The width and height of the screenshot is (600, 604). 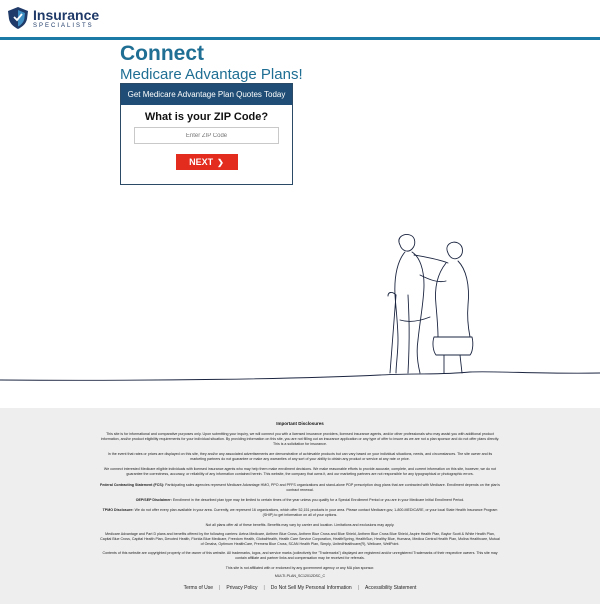 I want to click on page-code: MULTI-PLAN_SC12012DSC_C, so click(x=300, y=576).